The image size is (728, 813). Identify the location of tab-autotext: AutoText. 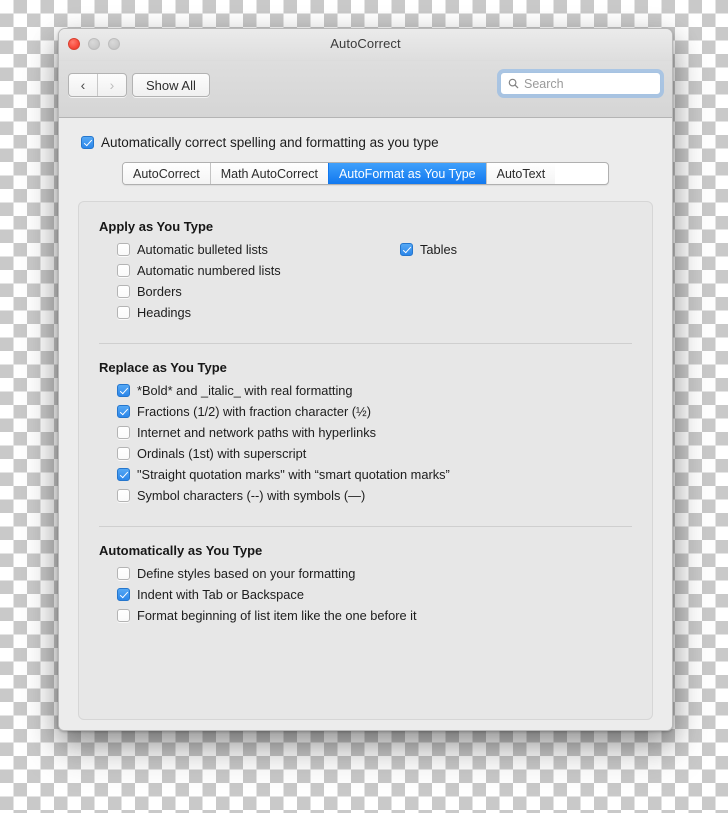
(520, 173).